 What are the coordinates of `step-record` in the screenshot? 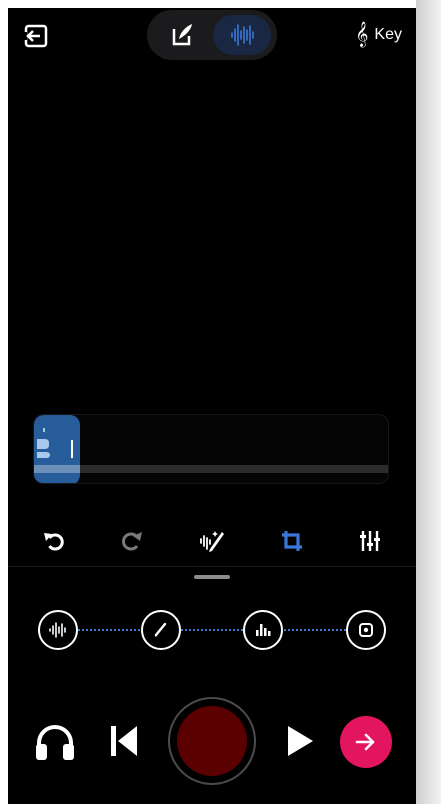 It's located at (58, 630).